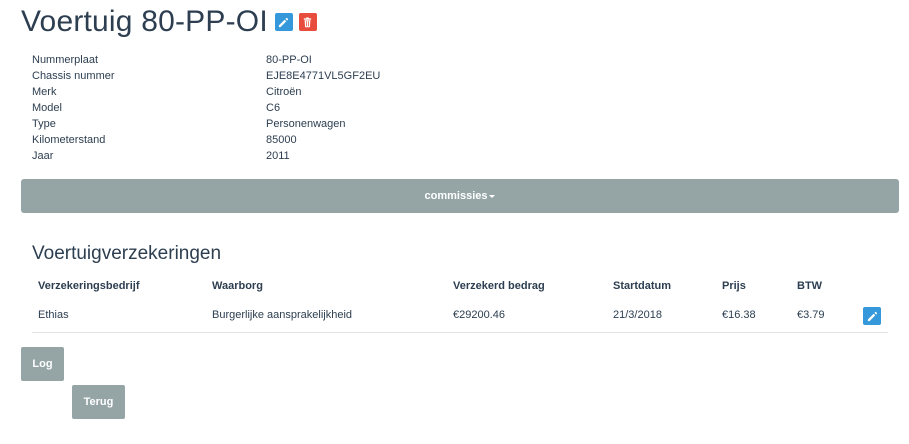 The height and width of the screenshot is (444, 909). Describe the element at coordinates (306, 124) in the screenshot. I see `detail-value: Personenwagen` at that location.